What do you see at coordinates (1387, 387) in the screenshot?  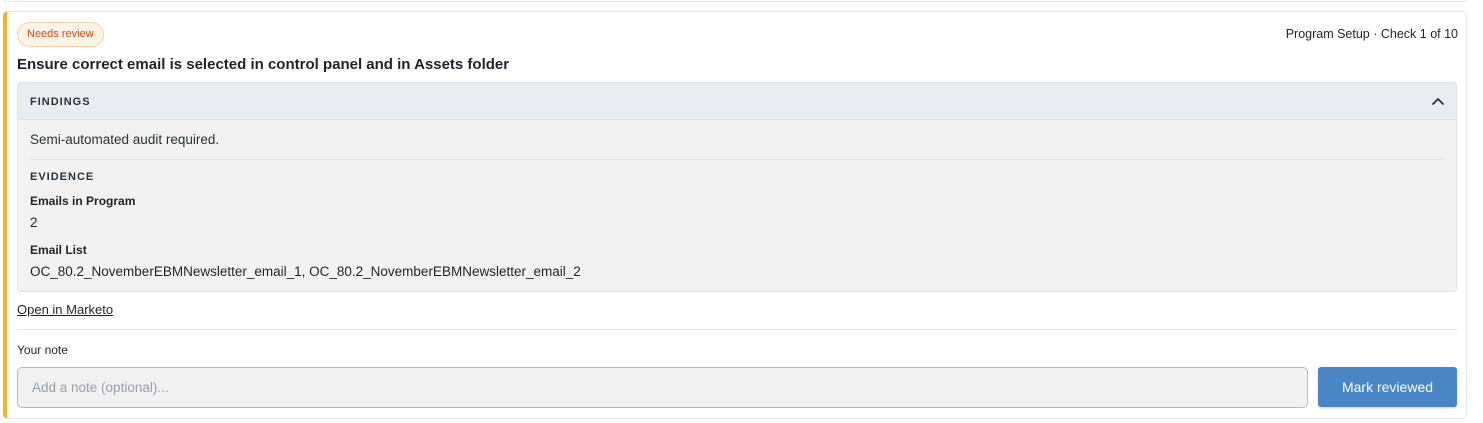 I see `mark-reviewed-button: Mark reviewed` at bounding box center [1387, 387].